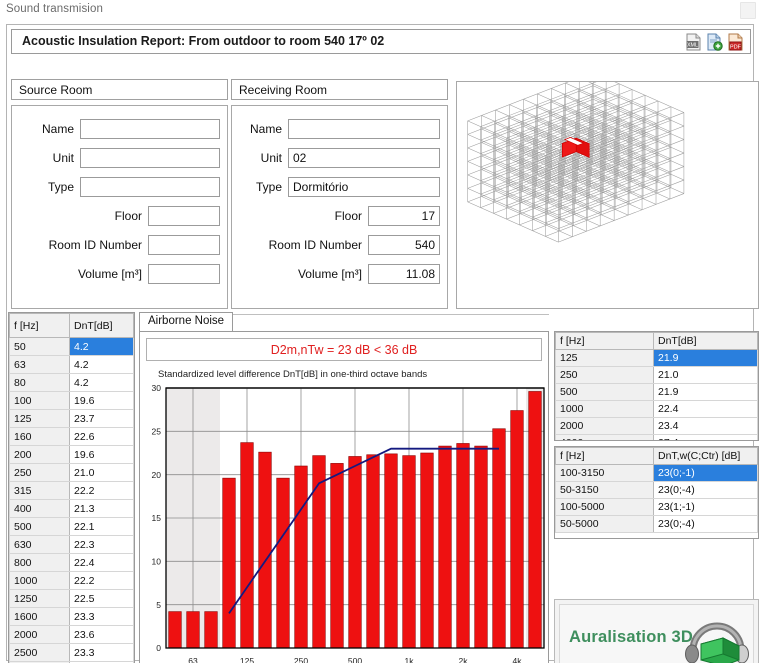 The width and height of the screenshot is (760, 663). I want to click on table-row: 500 22.1, so click(71, 526).